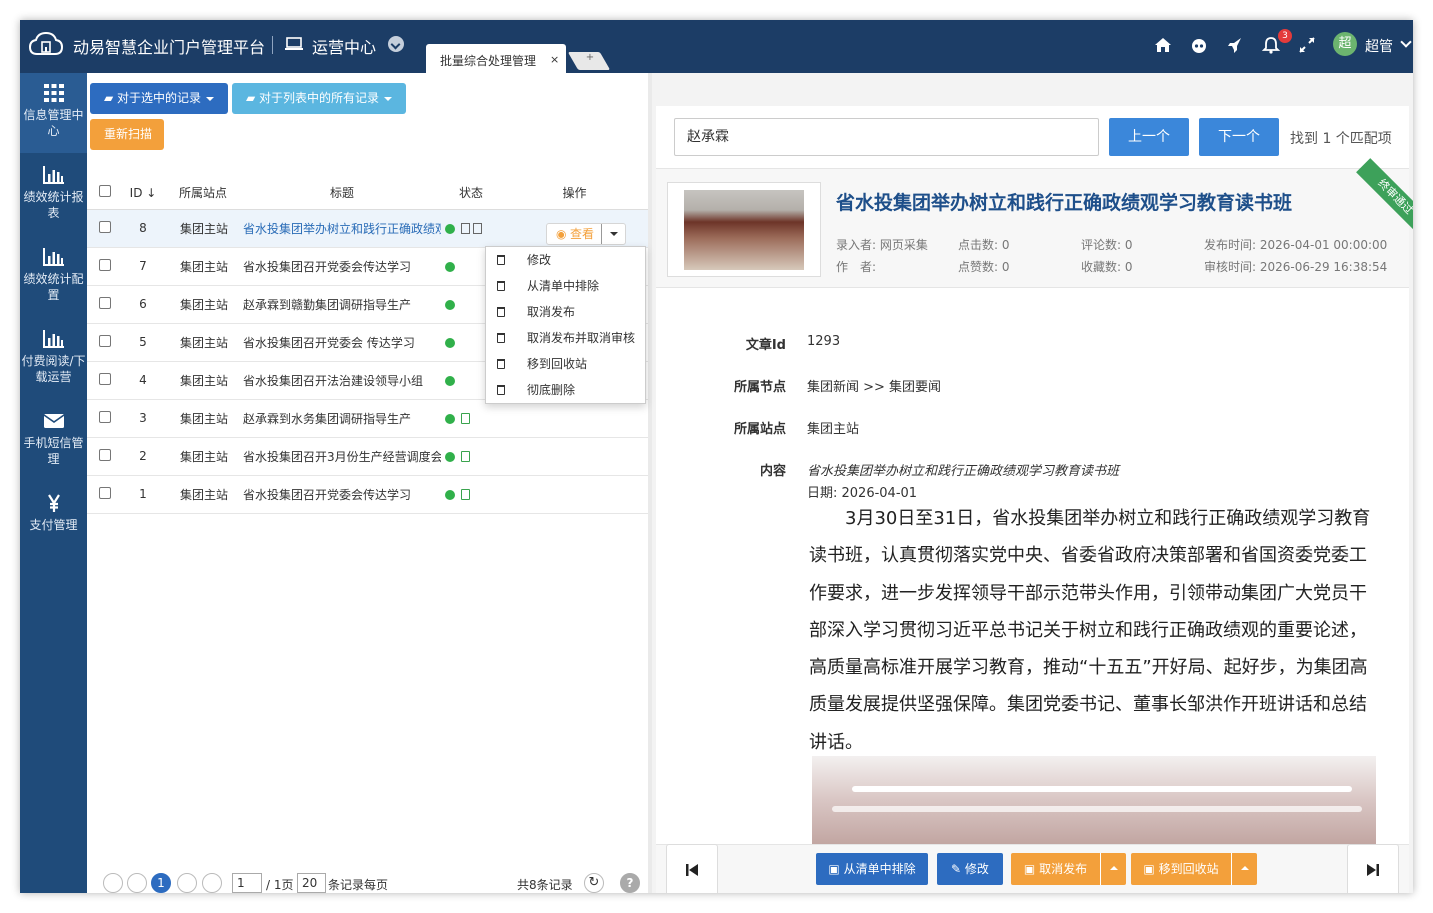 Image resolution: width=1433 pixels, height=913 pixels. Describe the element at coordinates (161, 883) in the screenshot. I see `page-1-button: 1` at that location.